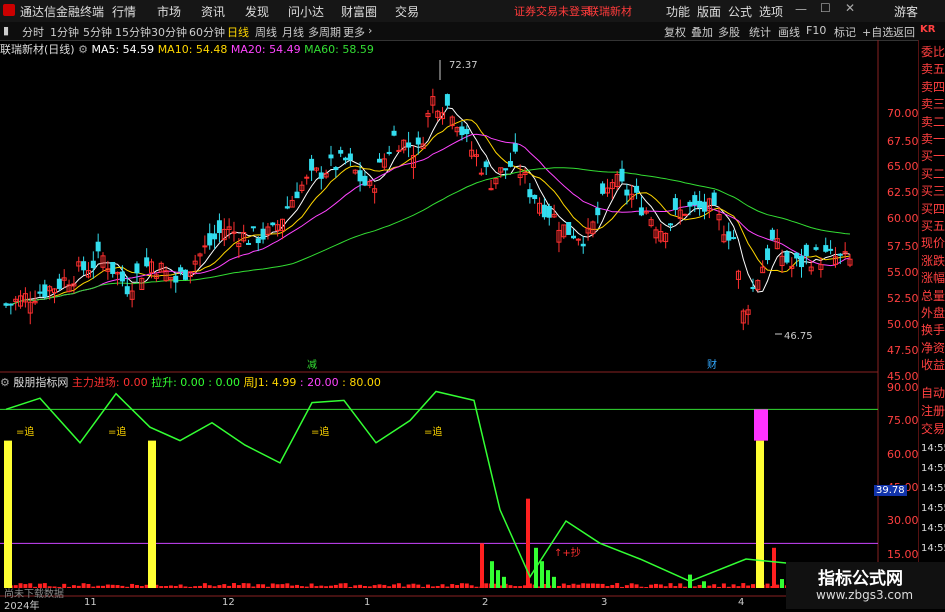 The height and width of the screenshot is (612, 945). What do you see at coordinates (761, 425) in the screenshot?
I see `signal-bar-magenta` at bounding box center [761, 425].